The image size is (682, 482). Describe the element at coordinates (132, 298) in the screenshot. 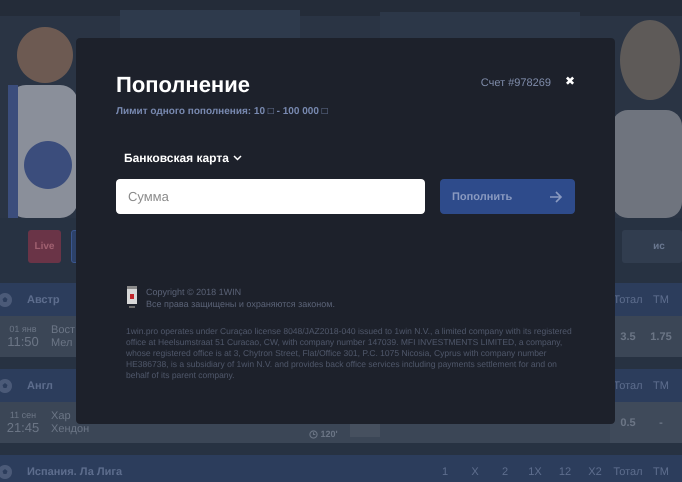

I see `crest-logo-icon` at that location.